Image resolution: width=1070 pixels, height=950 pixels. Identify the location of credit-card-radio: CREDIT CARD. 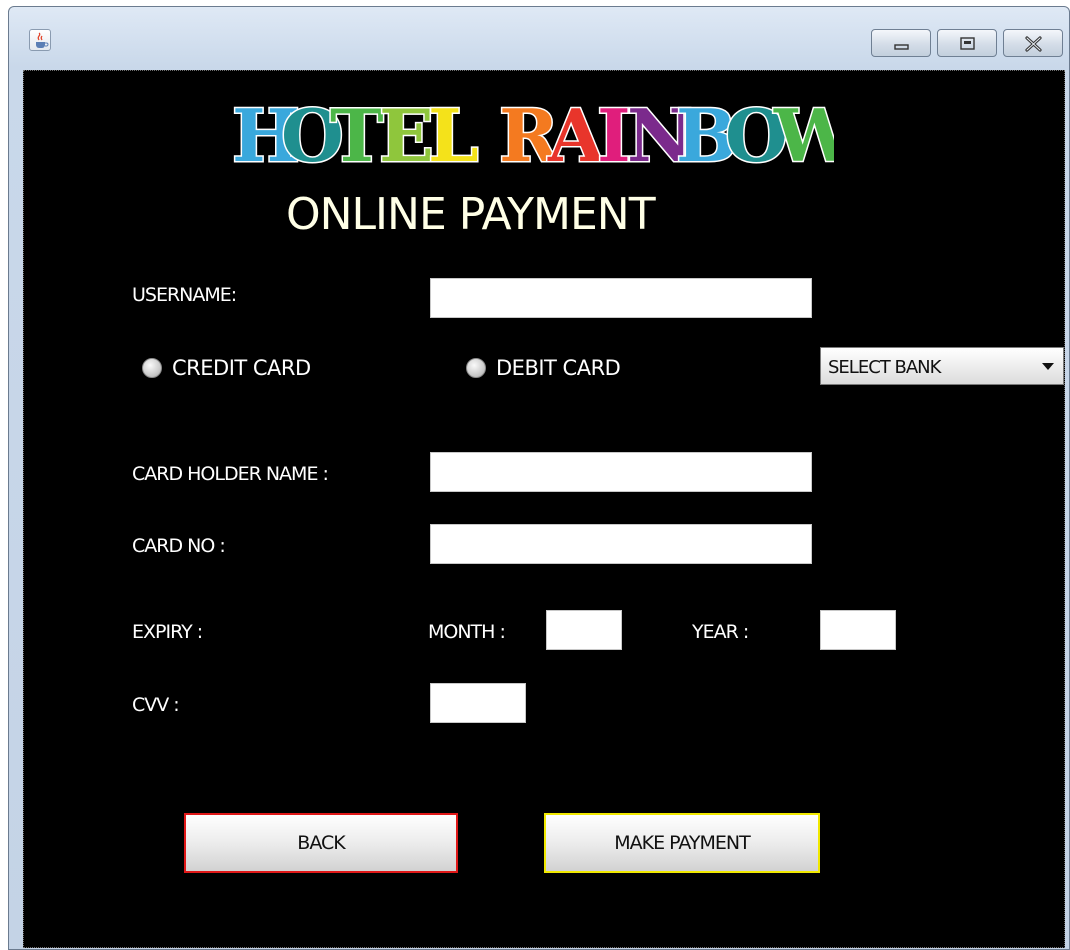
(226, 368).